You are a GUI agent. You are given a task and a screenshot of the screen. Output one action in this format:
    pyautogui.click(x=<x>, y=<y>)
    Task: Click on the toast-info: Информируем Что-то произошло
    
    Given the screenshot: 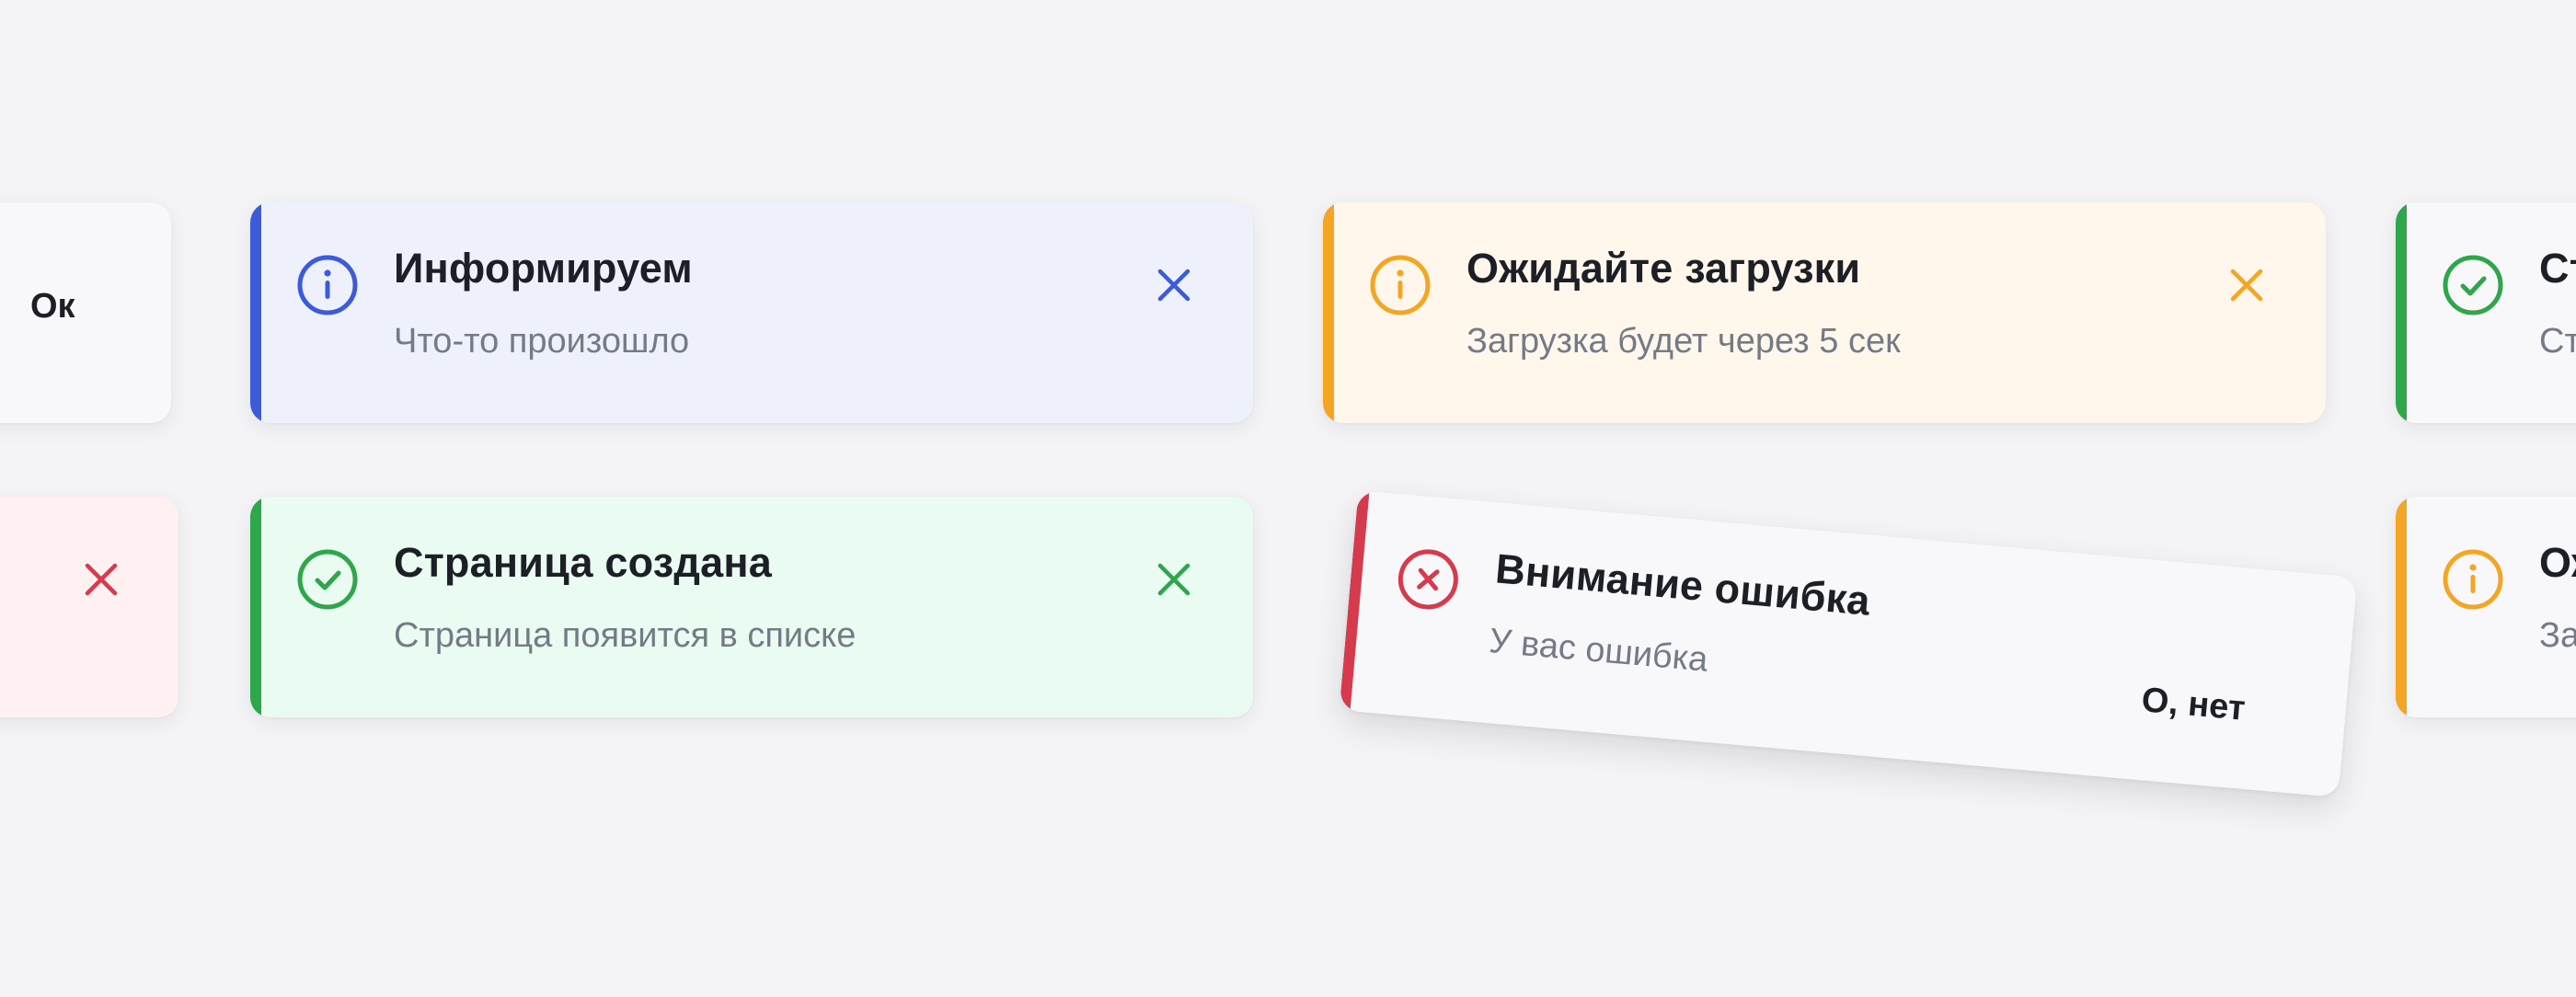 What is the action you would take?
    pyautogui.click(x=751, y=312)
    